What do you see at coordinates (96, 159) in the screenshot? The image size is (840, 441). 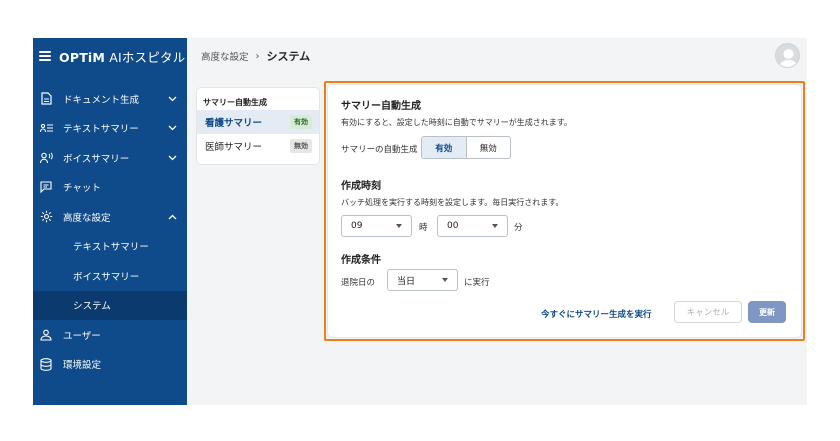 I see `sidebar-item-label: ボイスサマリー` at bounding box center [96, 159].